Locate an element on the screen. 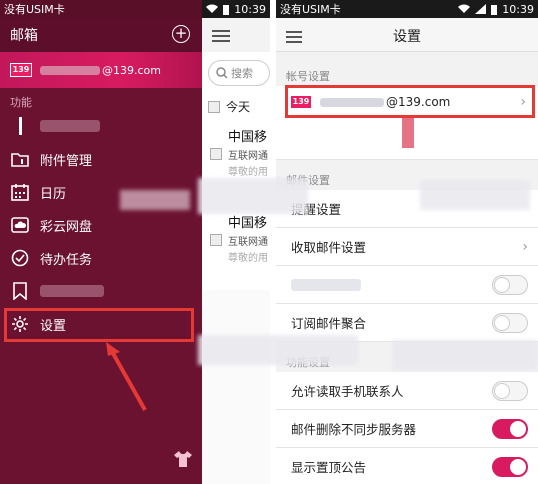 The image size is (538, 484). row-label: 显示置顶公告 is located at coordinates (329, 467).